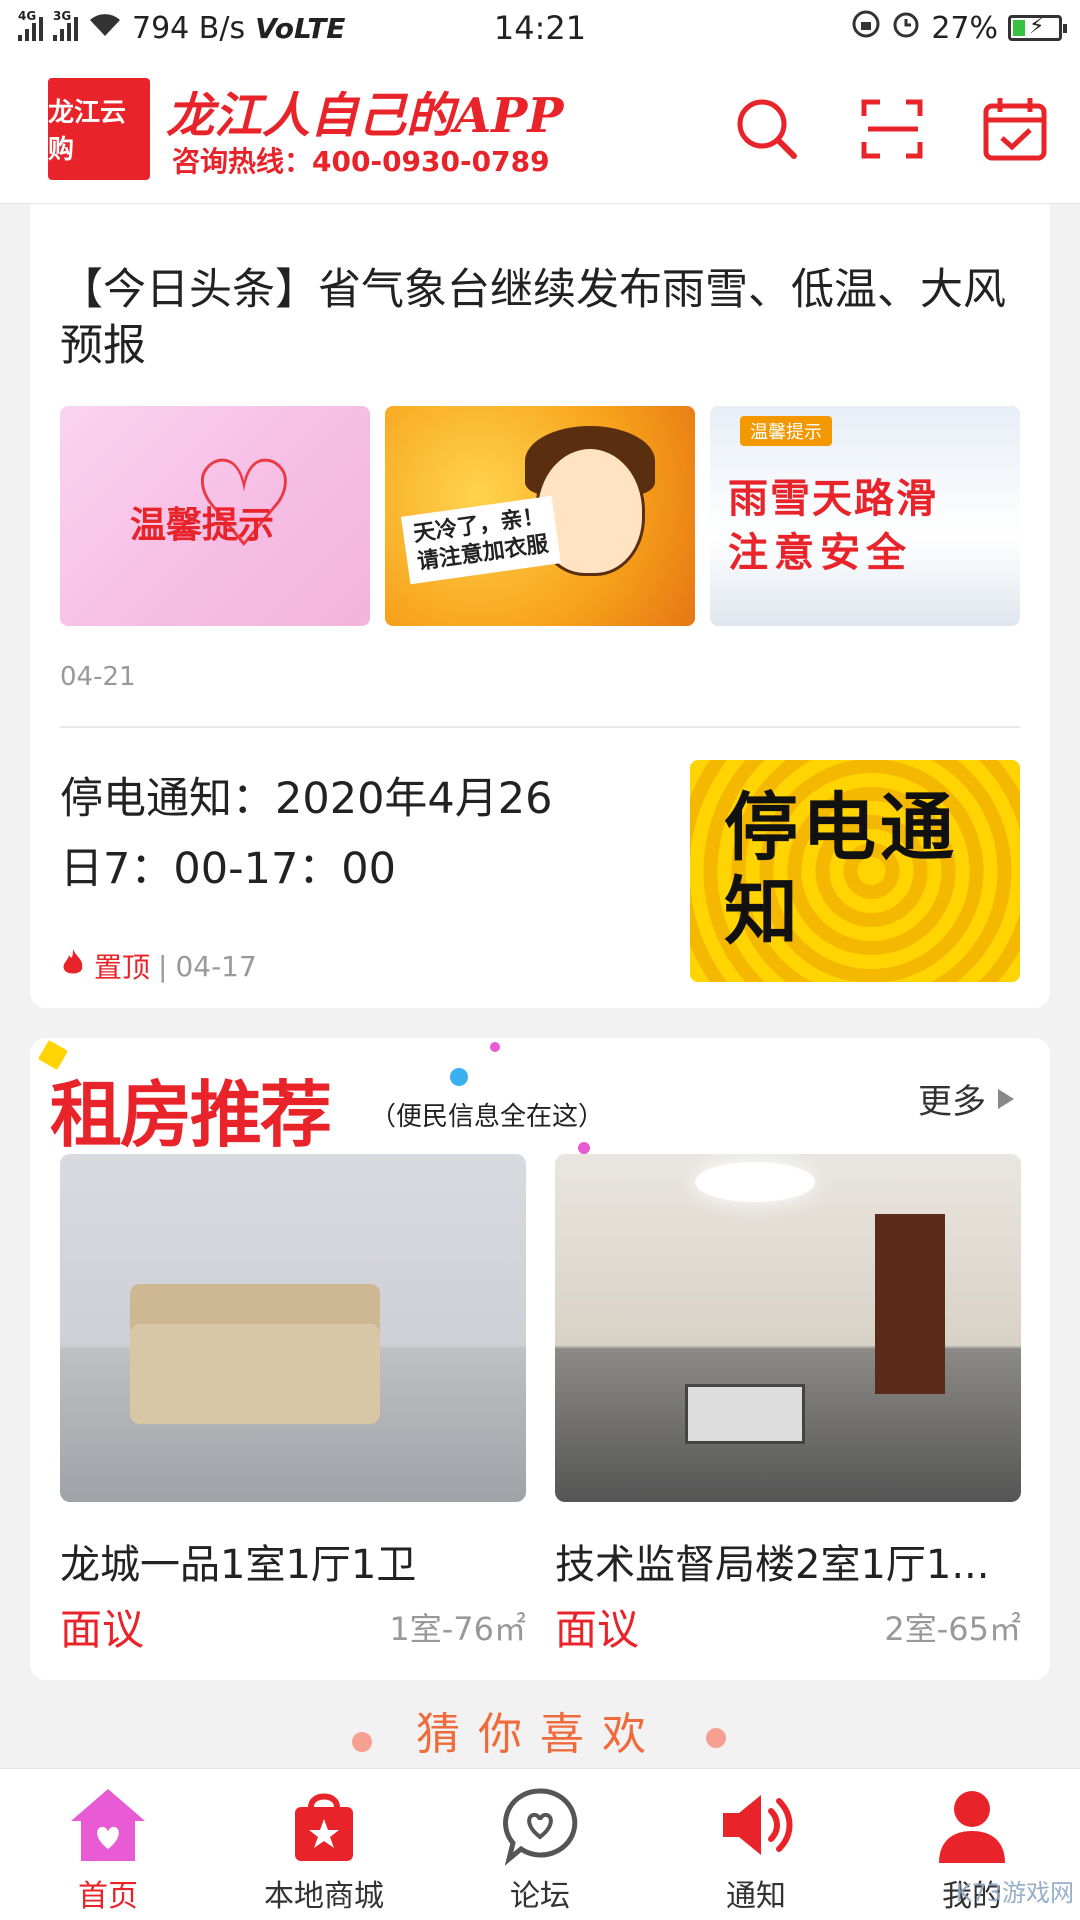 The width and height of the screenshot is (1080, 1920). Describe the element at coordinates (365, 116) in the screenshot. I see `app-slogan: 龙江人自己的APP` at that location.